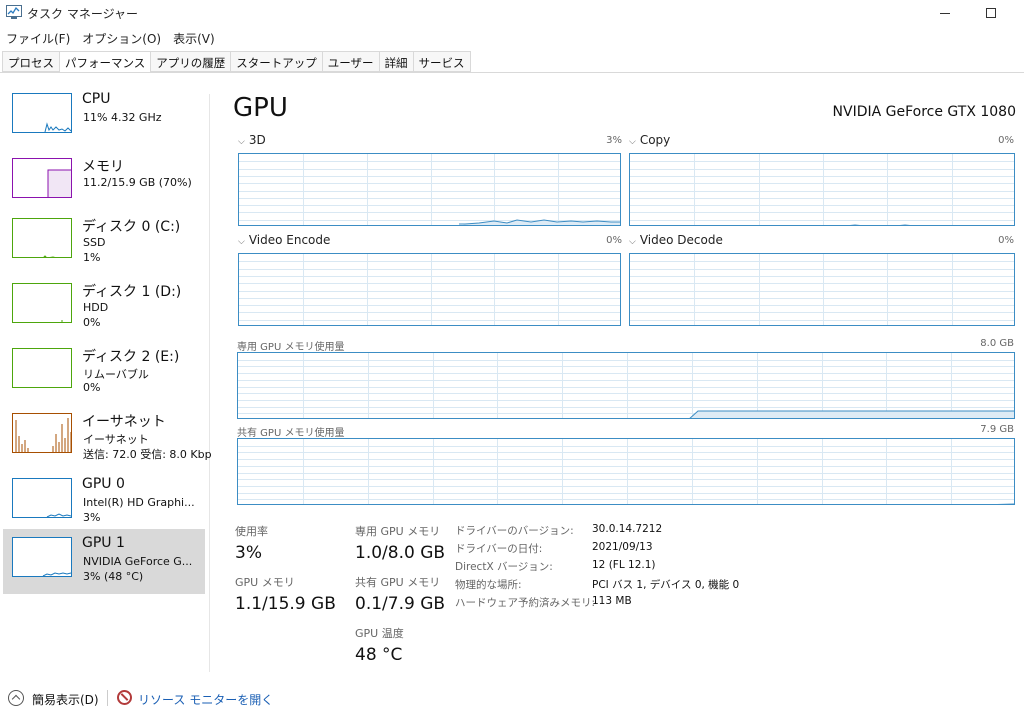 This screenshot has height=721, width=1024. Describe the element at coordinates (122, 117) in the screenshot. I see `sidebar-item-sub: 11% 4.32 GHz` at that location.